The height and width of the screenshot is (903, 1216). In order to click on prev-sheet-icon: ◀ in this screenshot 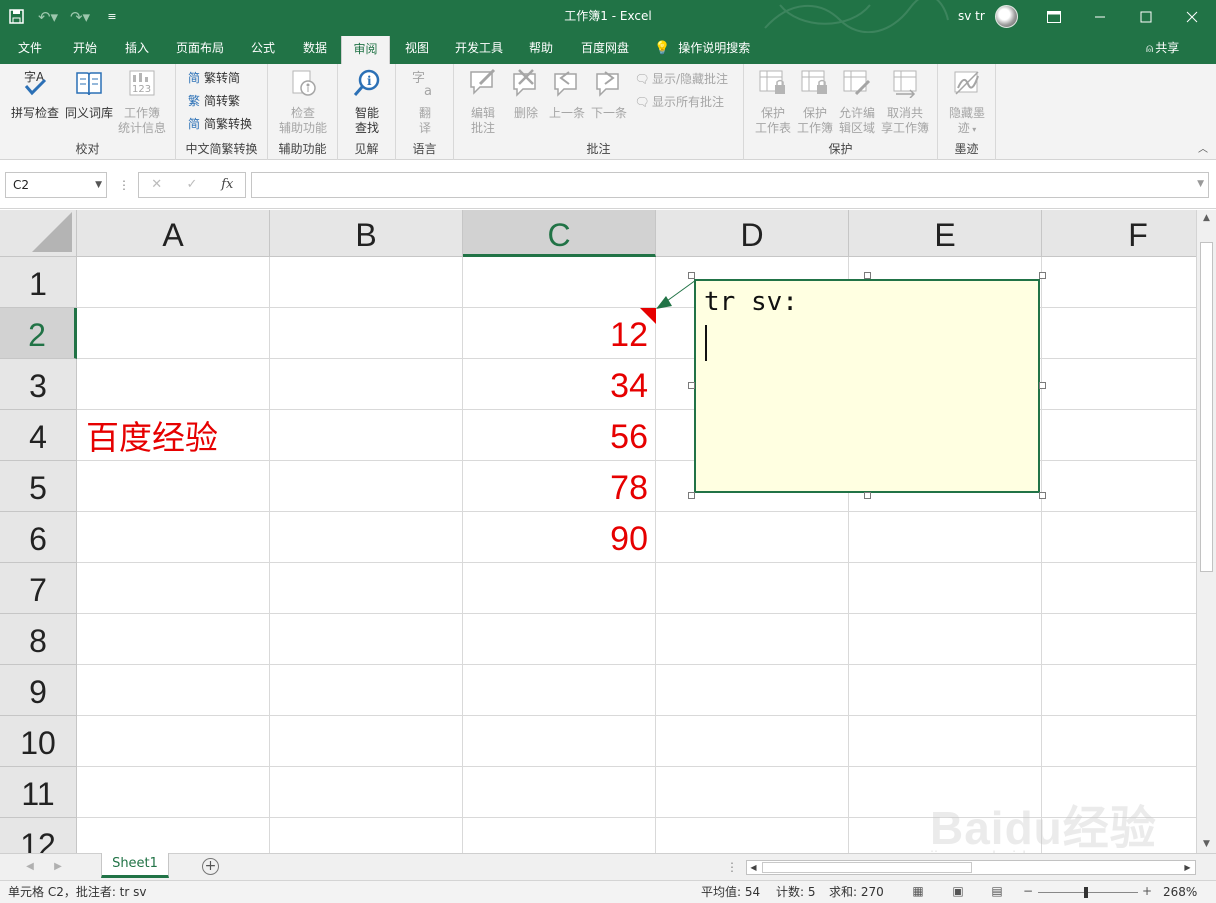, I will do `click(30, 867)`.